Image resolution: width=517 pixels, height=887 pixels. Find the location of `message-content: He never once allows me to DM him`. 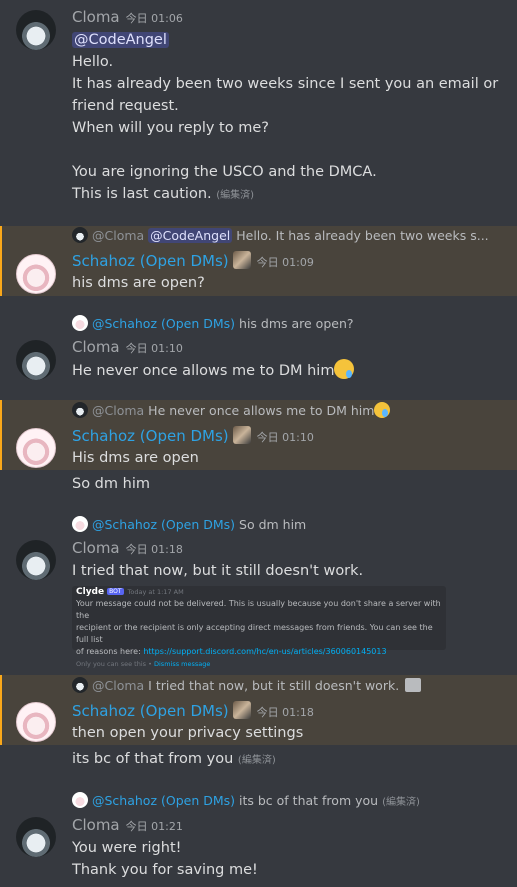

message-content: He never once allows me to DM him is located at coordinates (288, 370).